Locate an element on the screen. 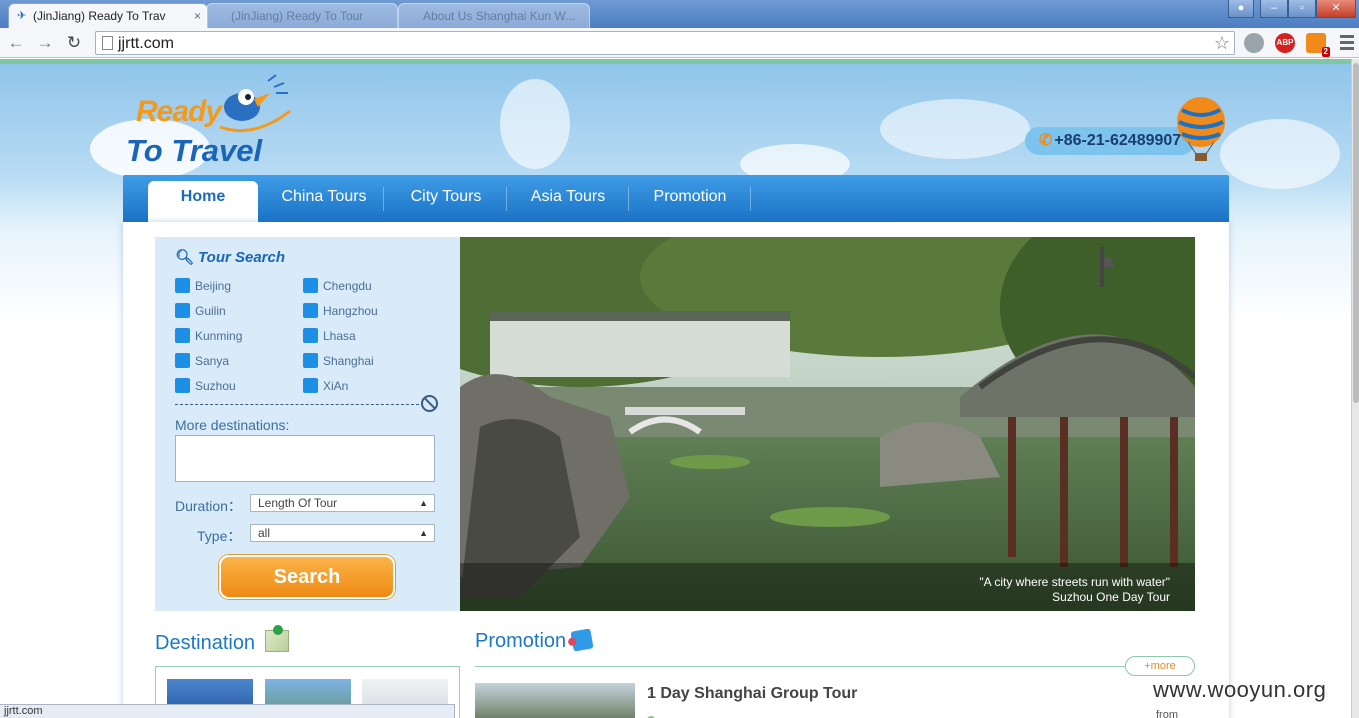  checkbox-label: Kunming is located at coordinates (219, 336).